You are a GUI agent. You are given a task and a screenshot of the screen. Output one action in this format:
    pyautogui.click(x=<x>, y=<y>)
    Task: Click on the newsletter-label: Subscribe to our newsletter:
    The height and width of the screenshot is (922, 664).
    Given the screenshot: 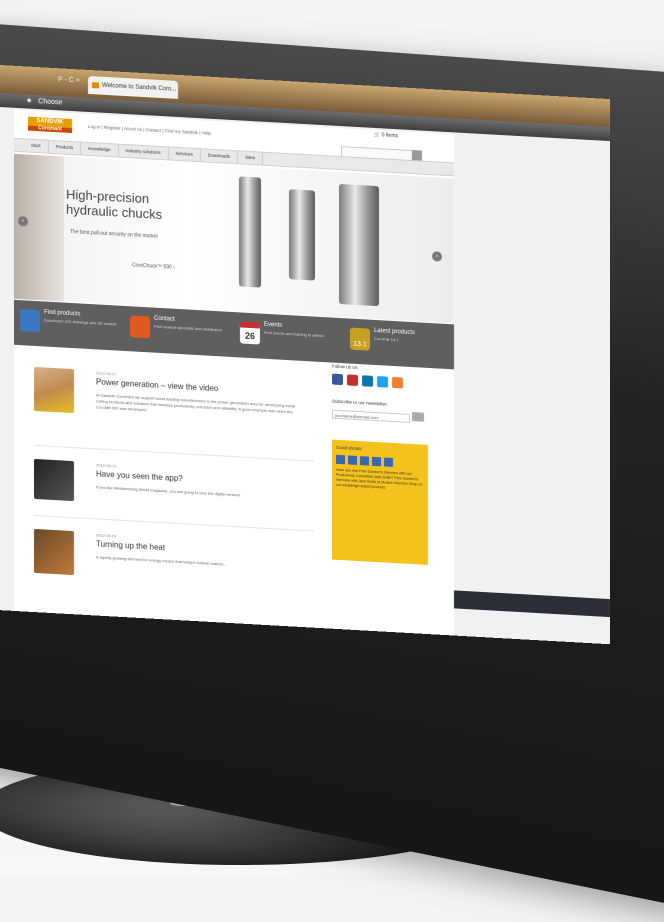 What is the action you would take?
    pyautogui.click(x=360, y=402)
    